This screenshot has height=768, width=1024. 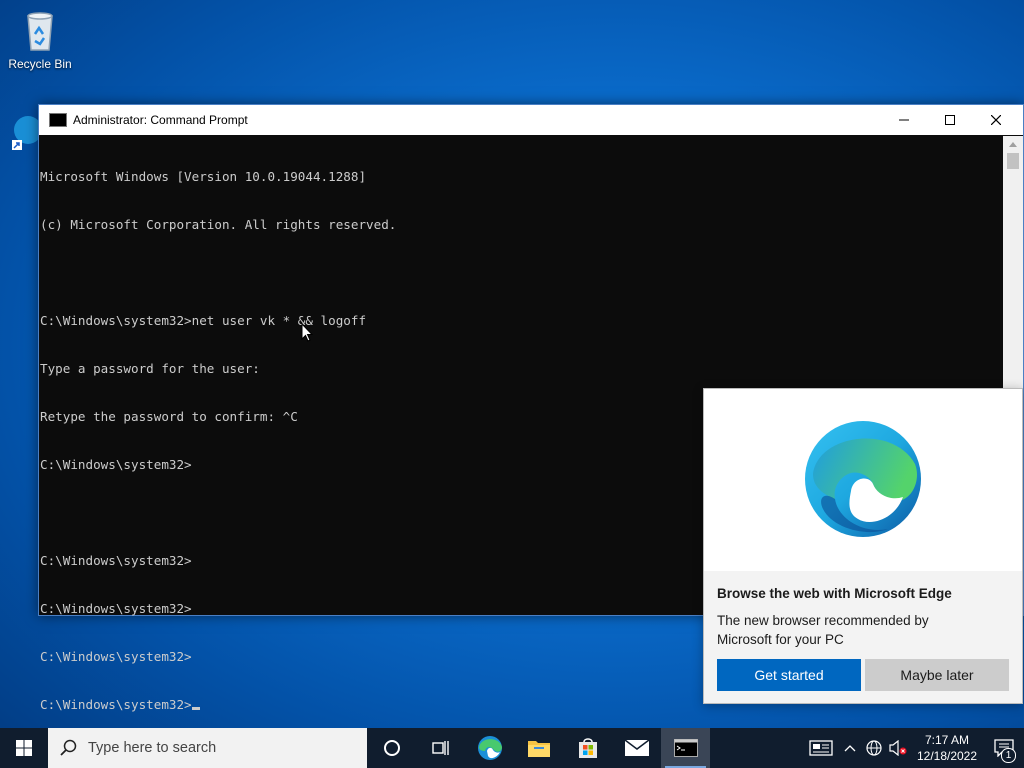 What do you see at coordinates (834, 593) in the screenshot?
I see `toast-title: Browse the web with Microsoft Edge` at bounding box center [834, 593].